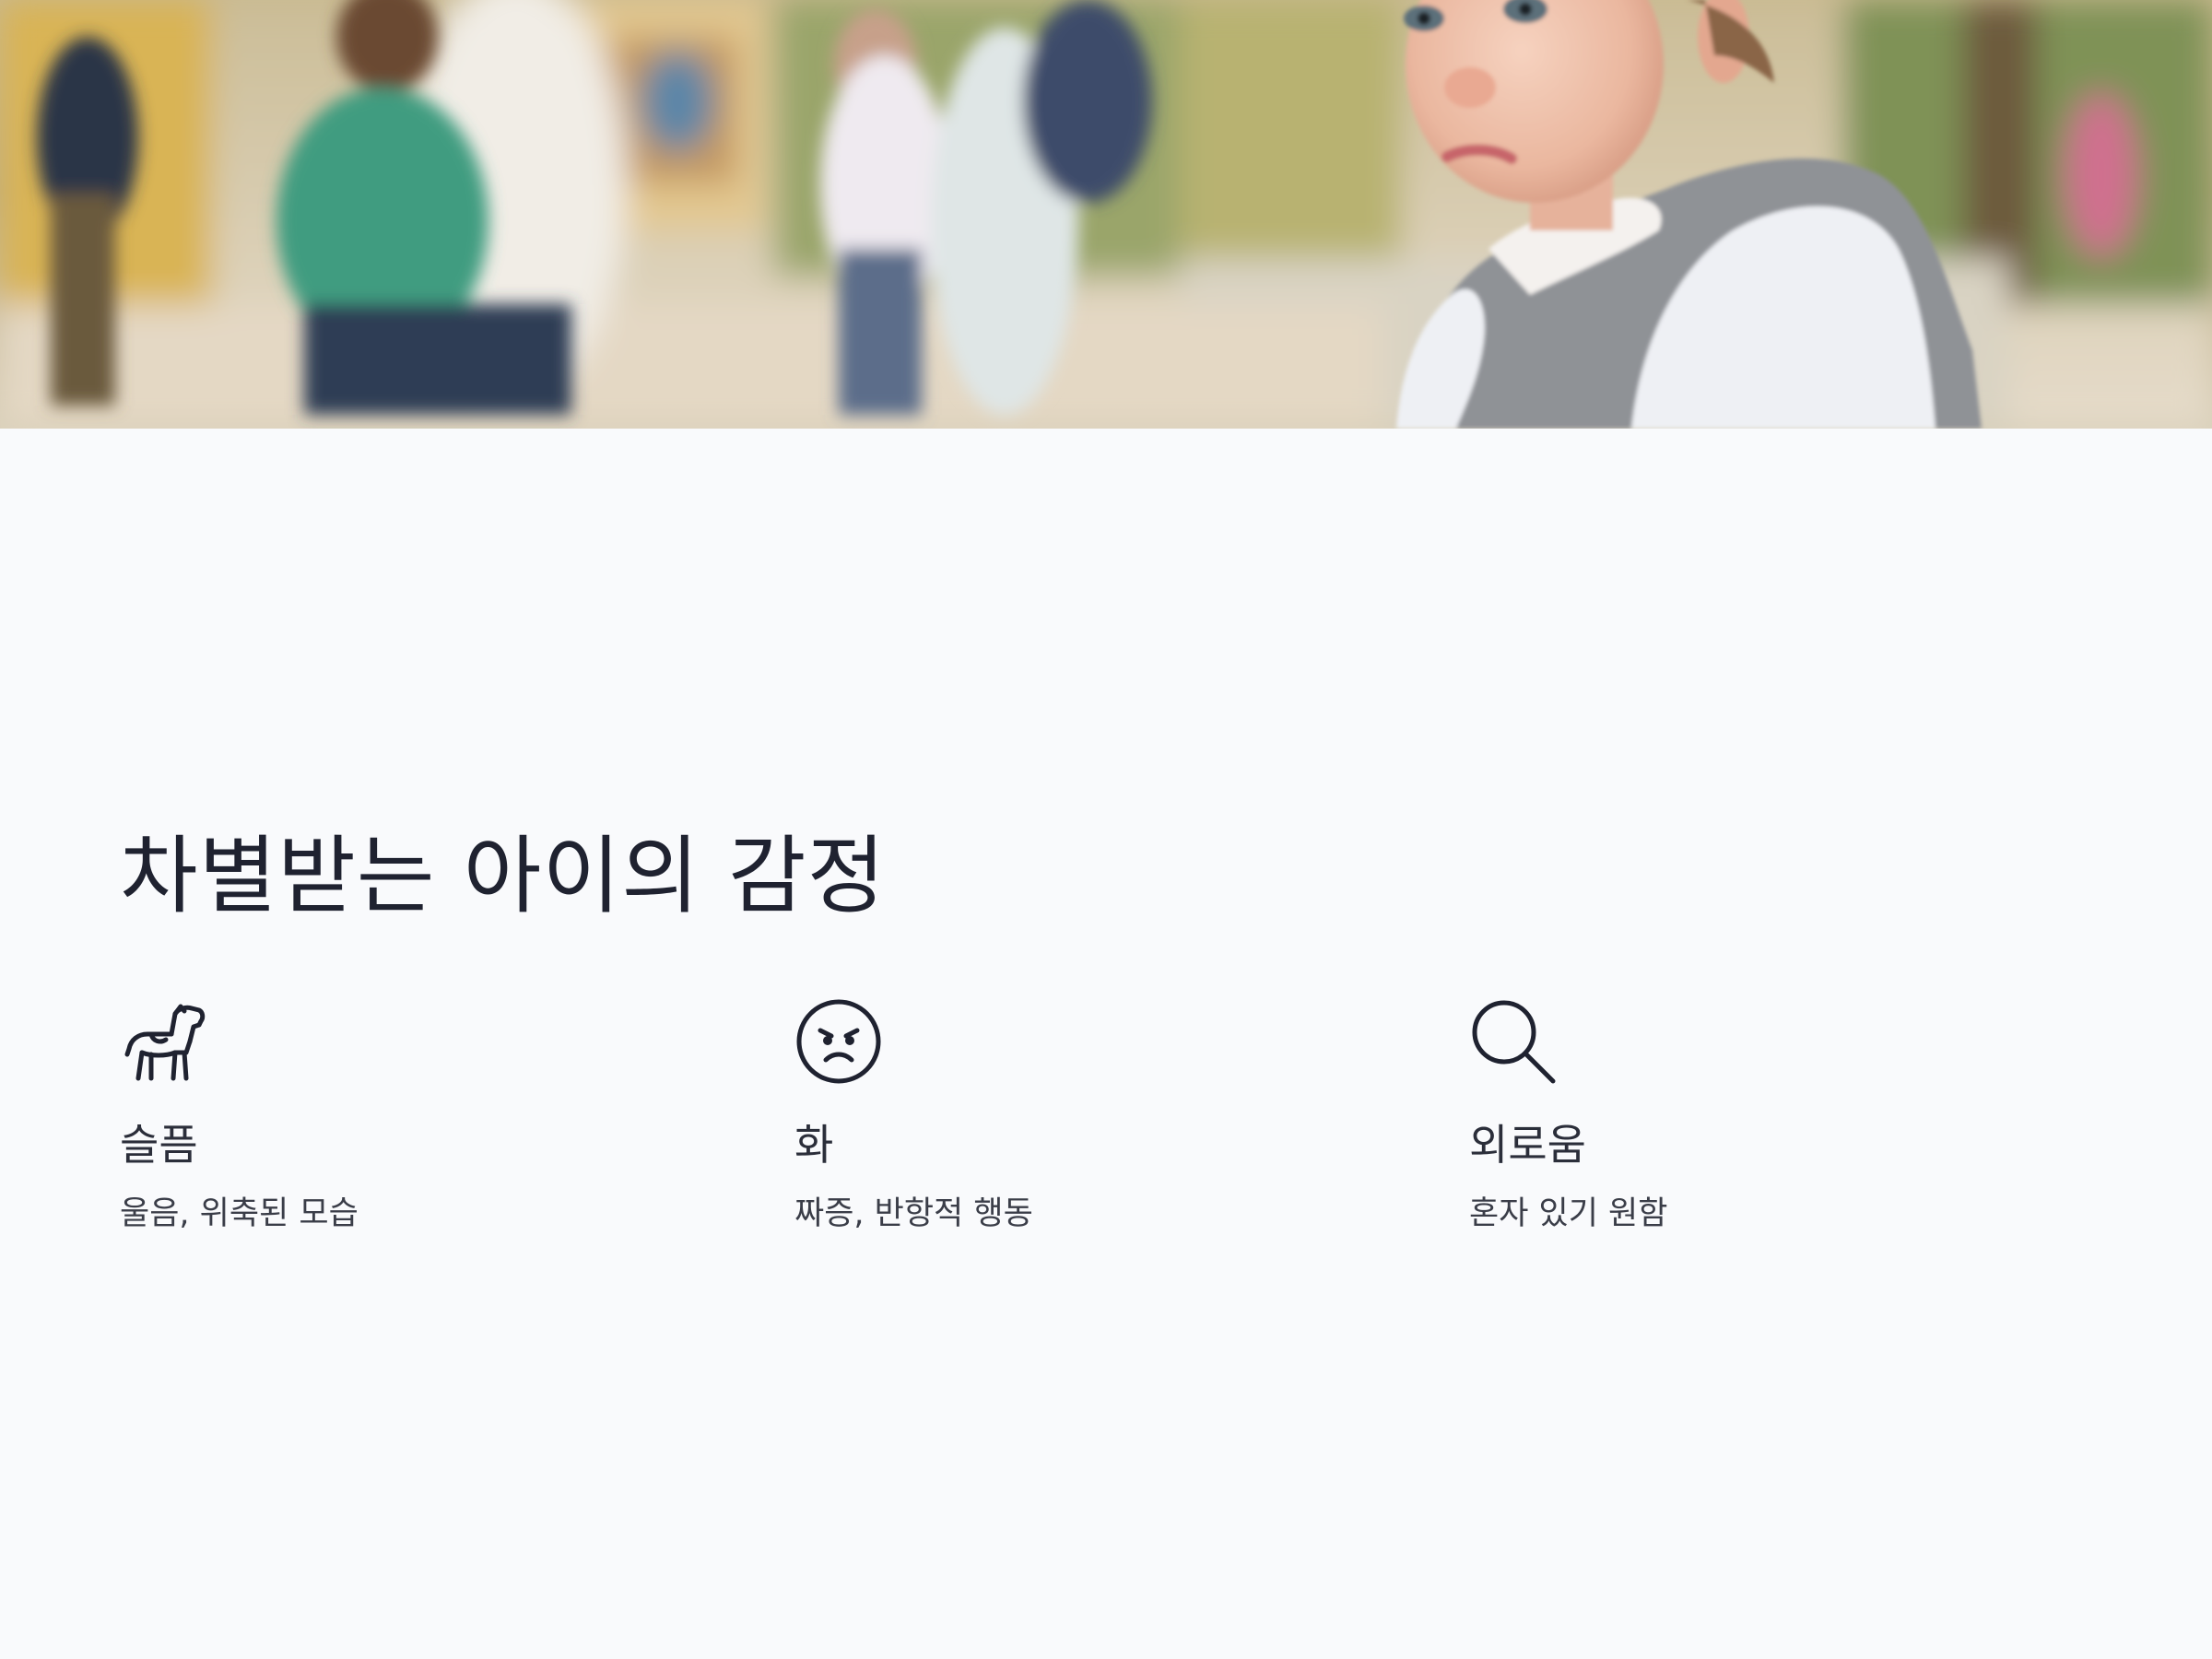 The width and height of the screenshot is (2212, 1659). I want to click on emotion-label: 화, so click(814, 1145).